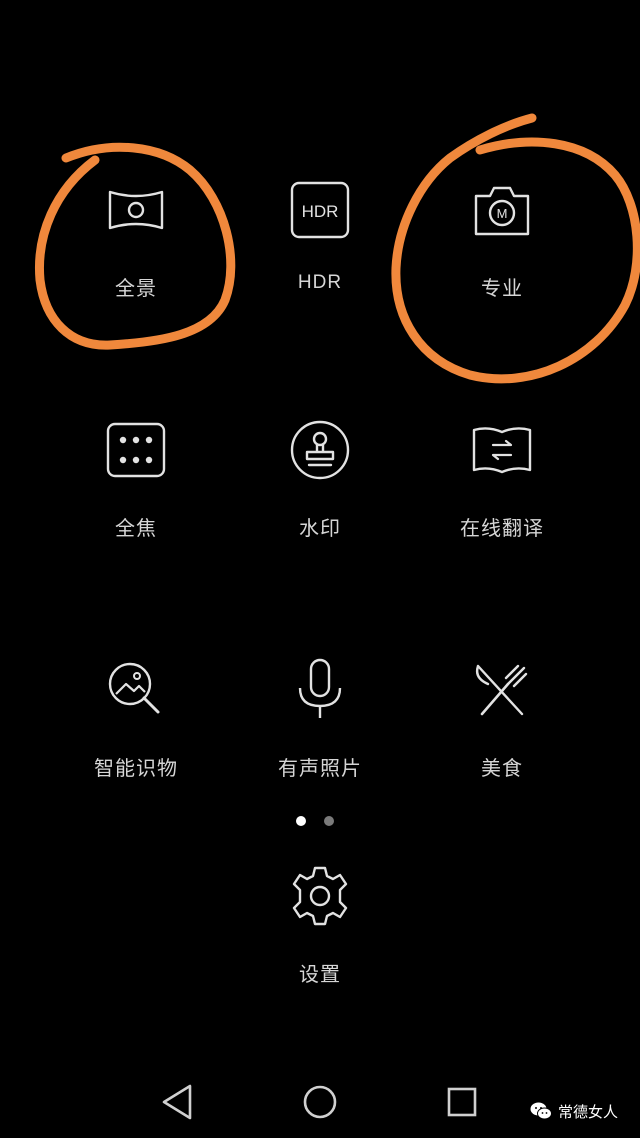 The image size is (640, 1138). What do you see at coordinates (320, 974) in the screenshot?
I see `settings-label: 设置` at bounding box center [320, 974].